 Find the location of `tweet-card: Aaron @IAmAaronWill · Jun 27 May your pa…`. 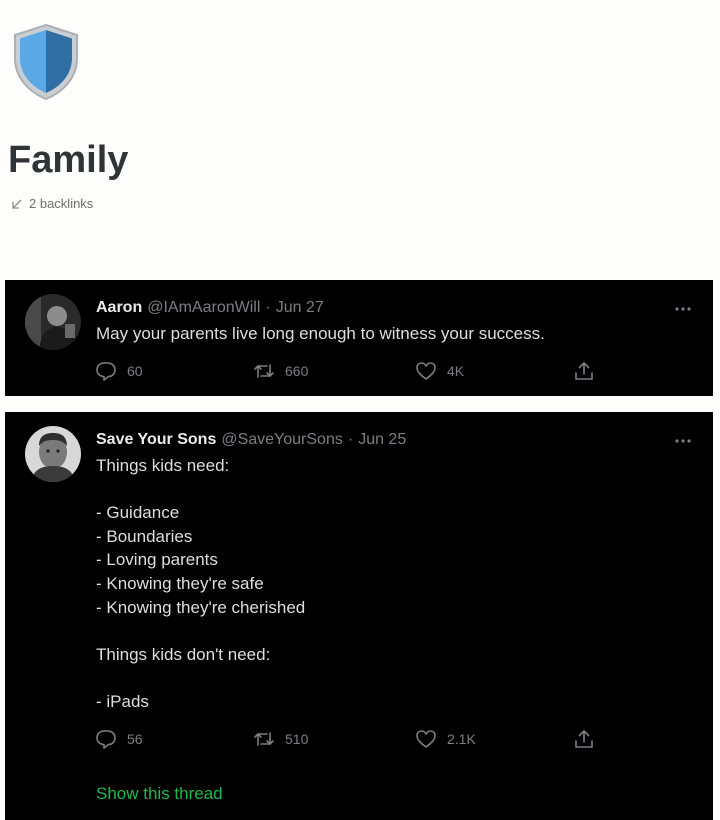

tweet-card: Aaron @IAmAaronWill · Jun 27 May your pa… is located at coordinates (359, 338).